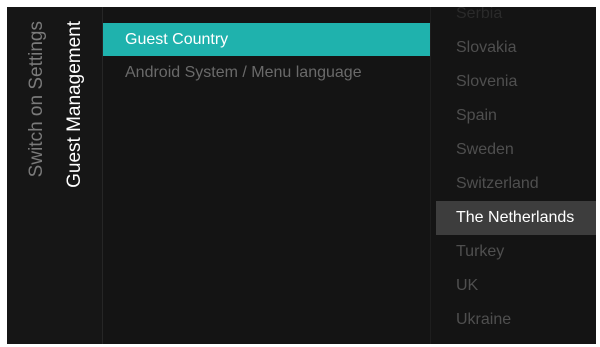 This screenshot has height=347, width=600. What do you see at coordinates (430, 175) in the screenshot?
I see `divider` at bounding box center [430, 175].